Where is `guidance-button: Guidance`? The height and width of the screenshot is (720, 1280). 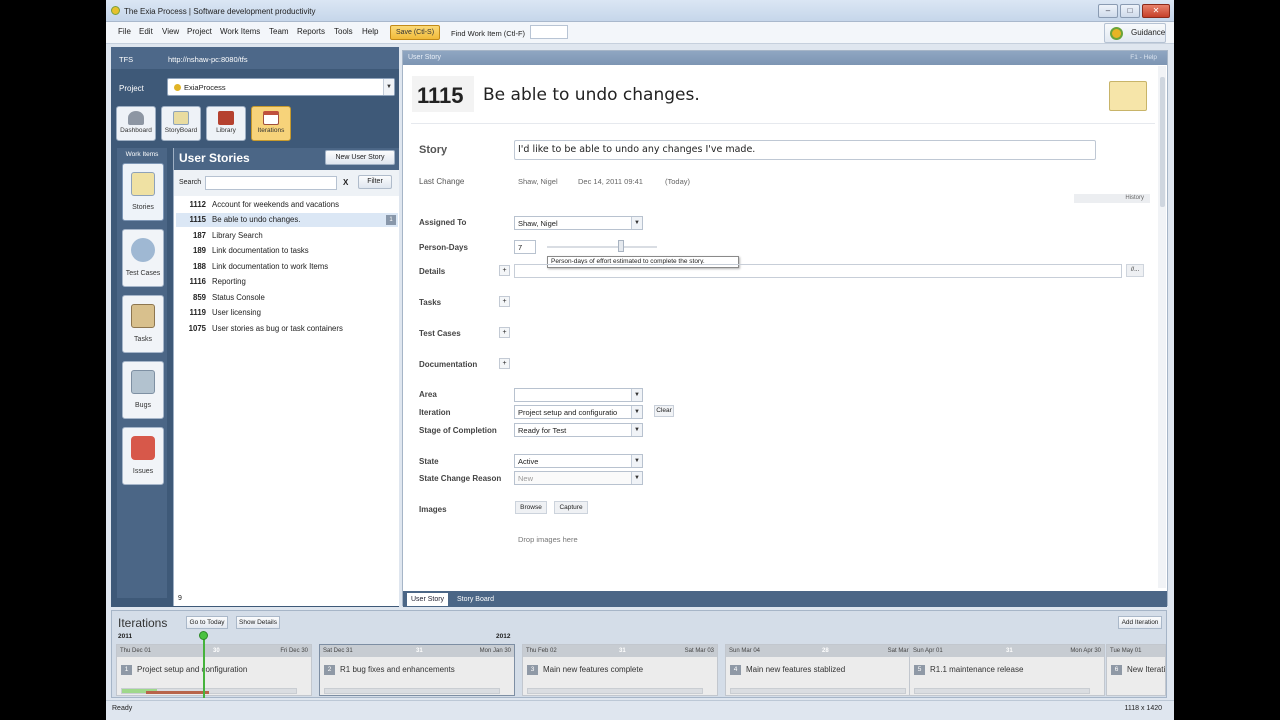
guidance-button: Guidance is located at coordinates (1135, 33).